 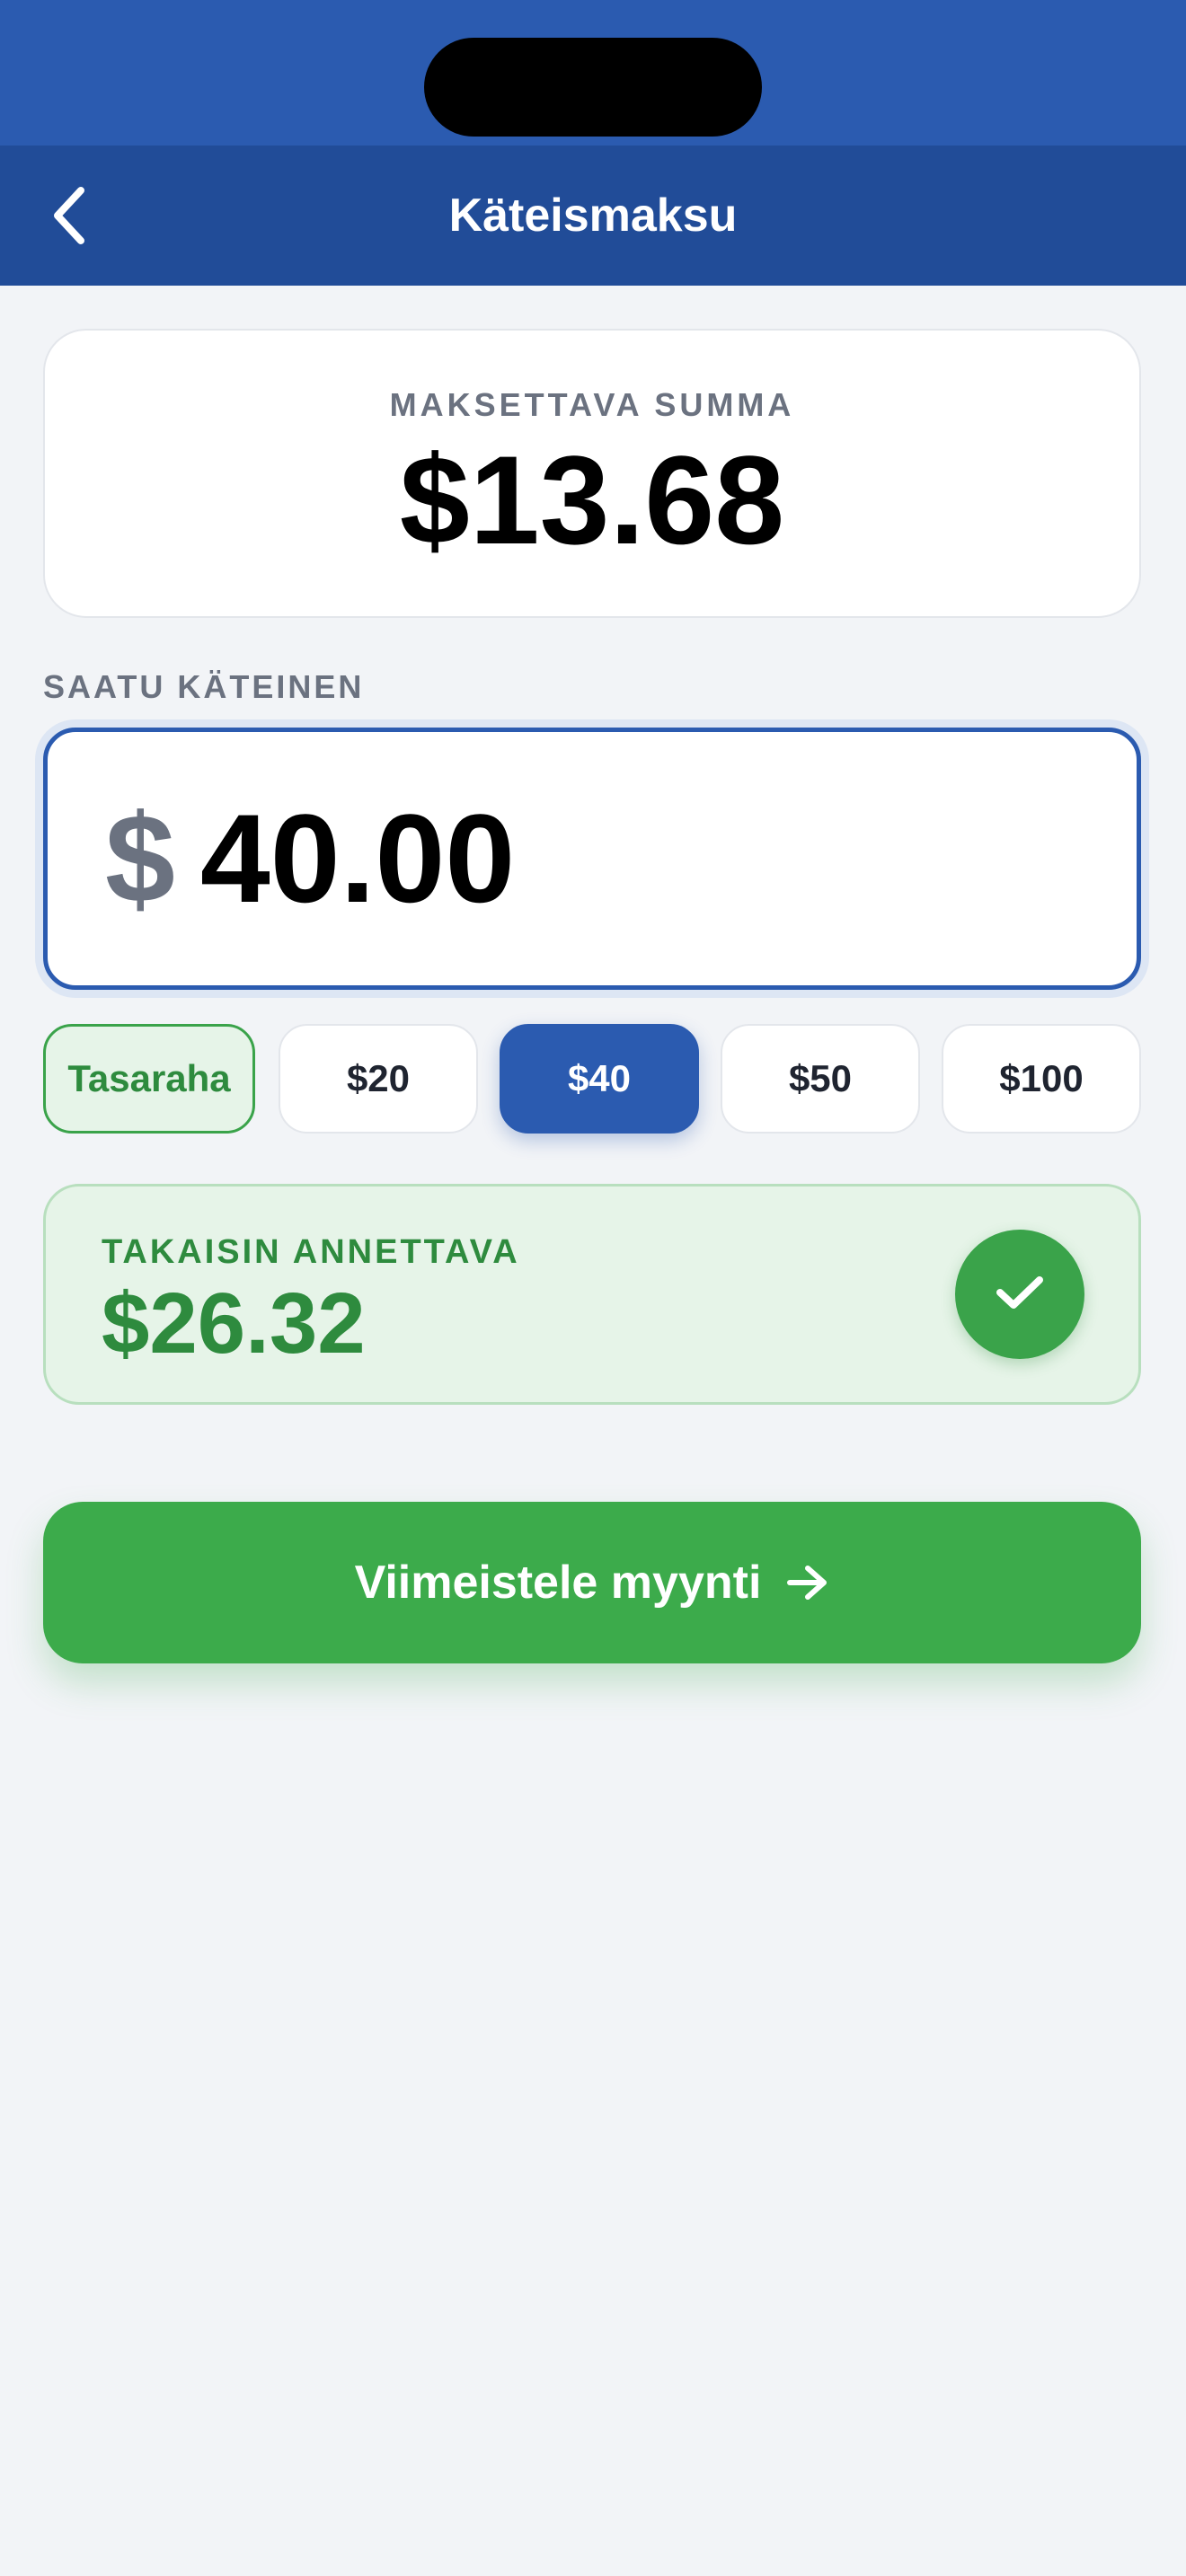 What do you see at coordinates (807, 1582) in the screenshot?
I see `arrow-right-icon` at bounding box center [807, 1582].